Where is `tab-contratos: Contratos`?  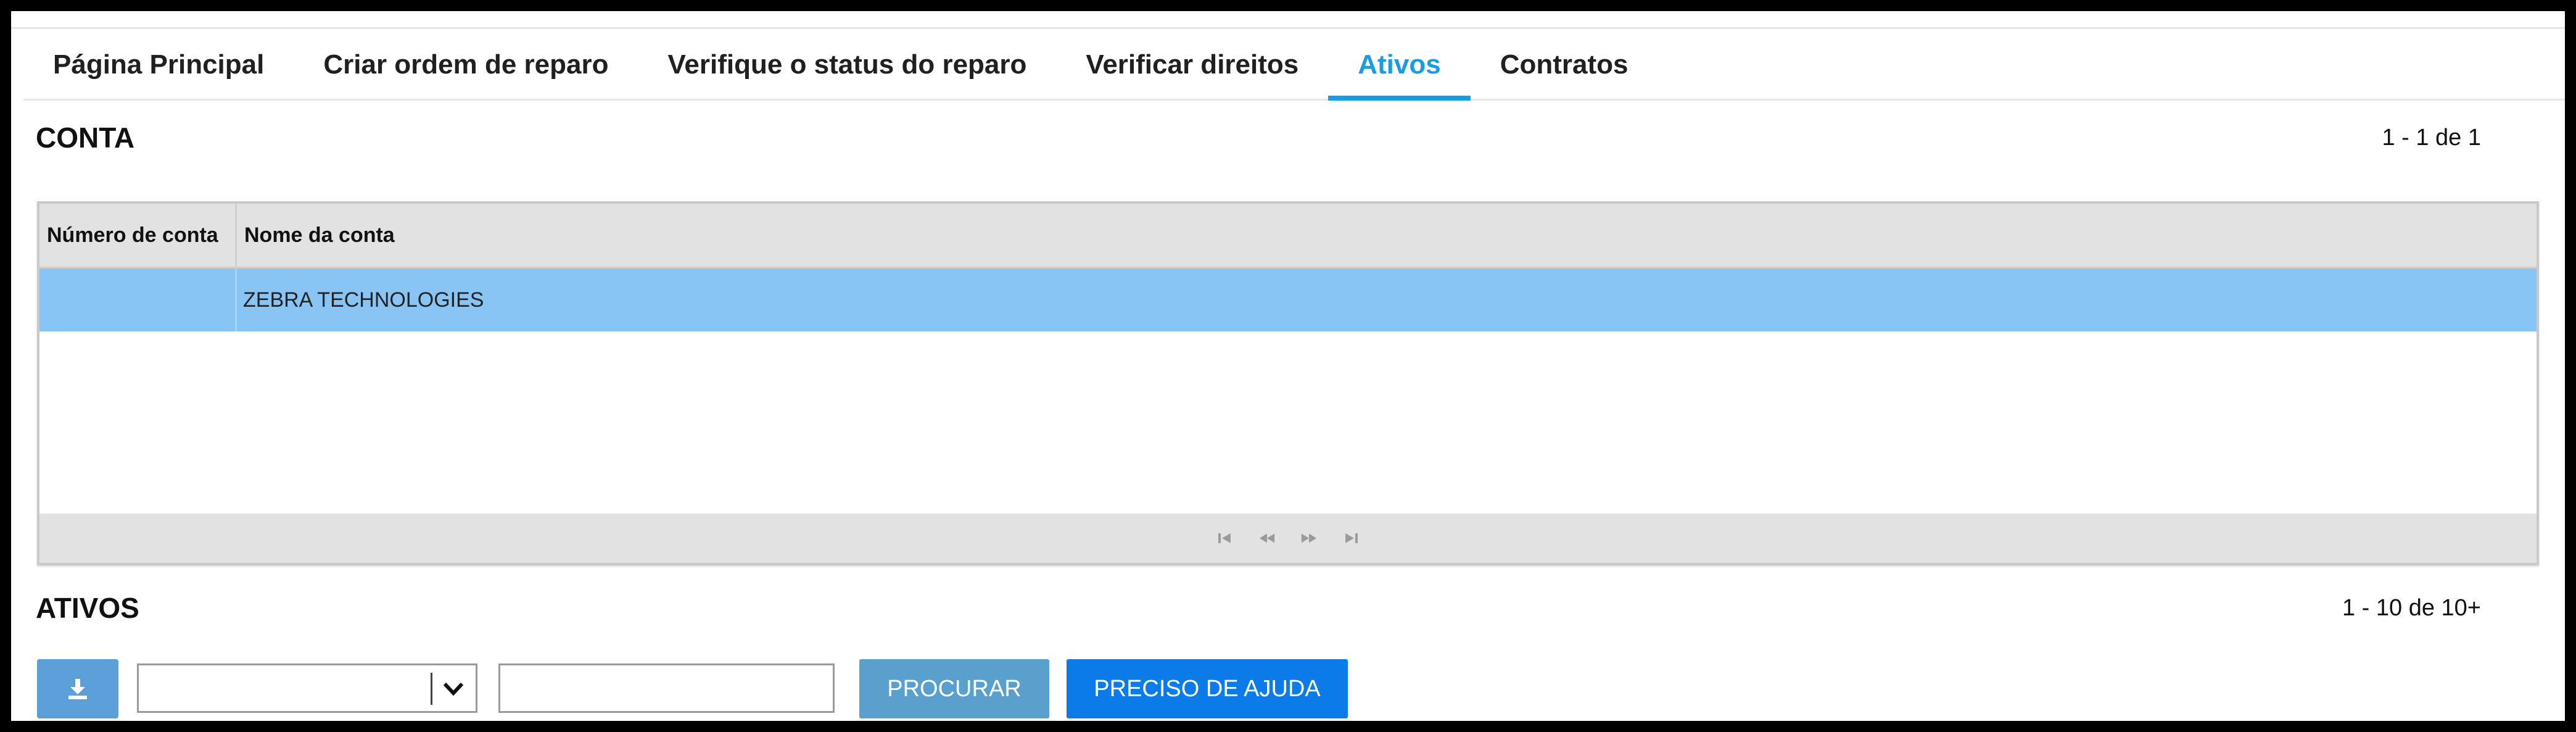 tab-contratos: Contratos is located at coordinates (1564, 65).